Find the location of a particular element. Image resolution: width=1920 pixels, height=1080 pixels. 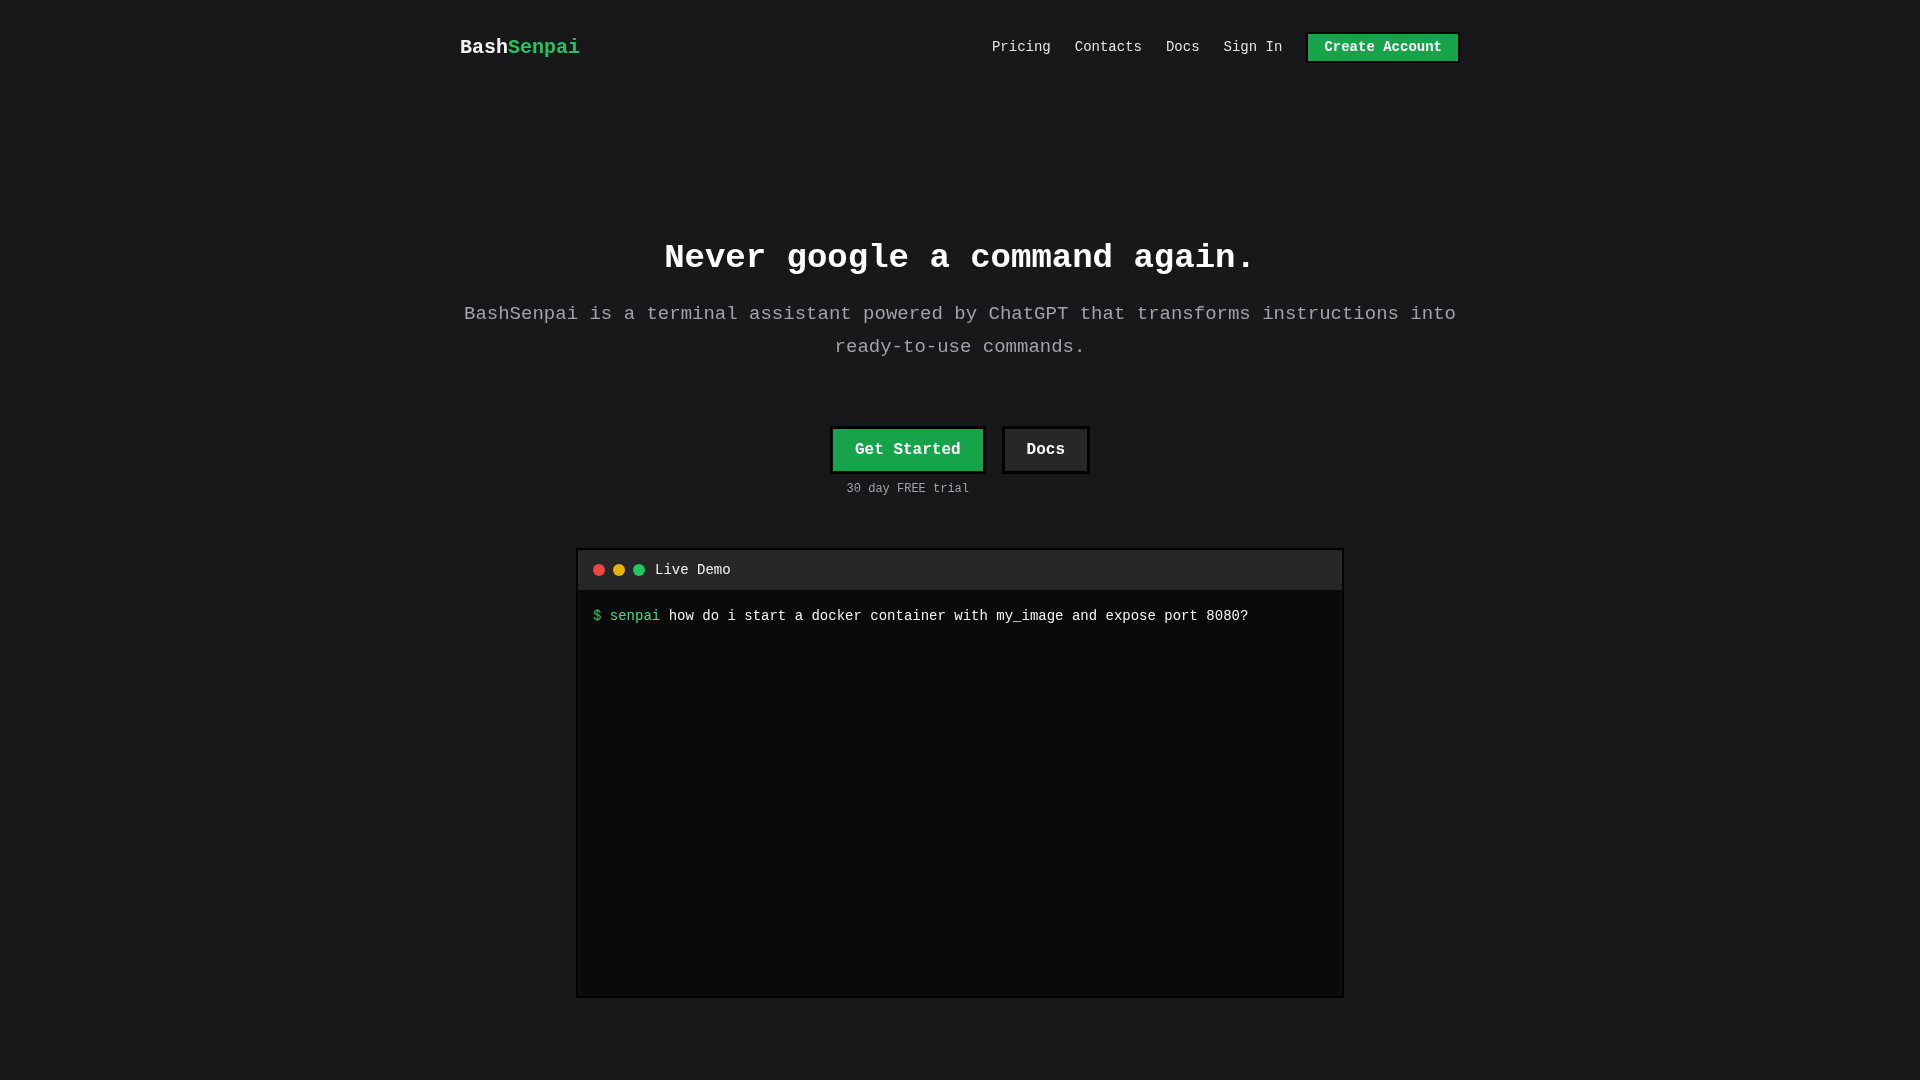

logo: BashSenpai is located at coordinates (520, 47).